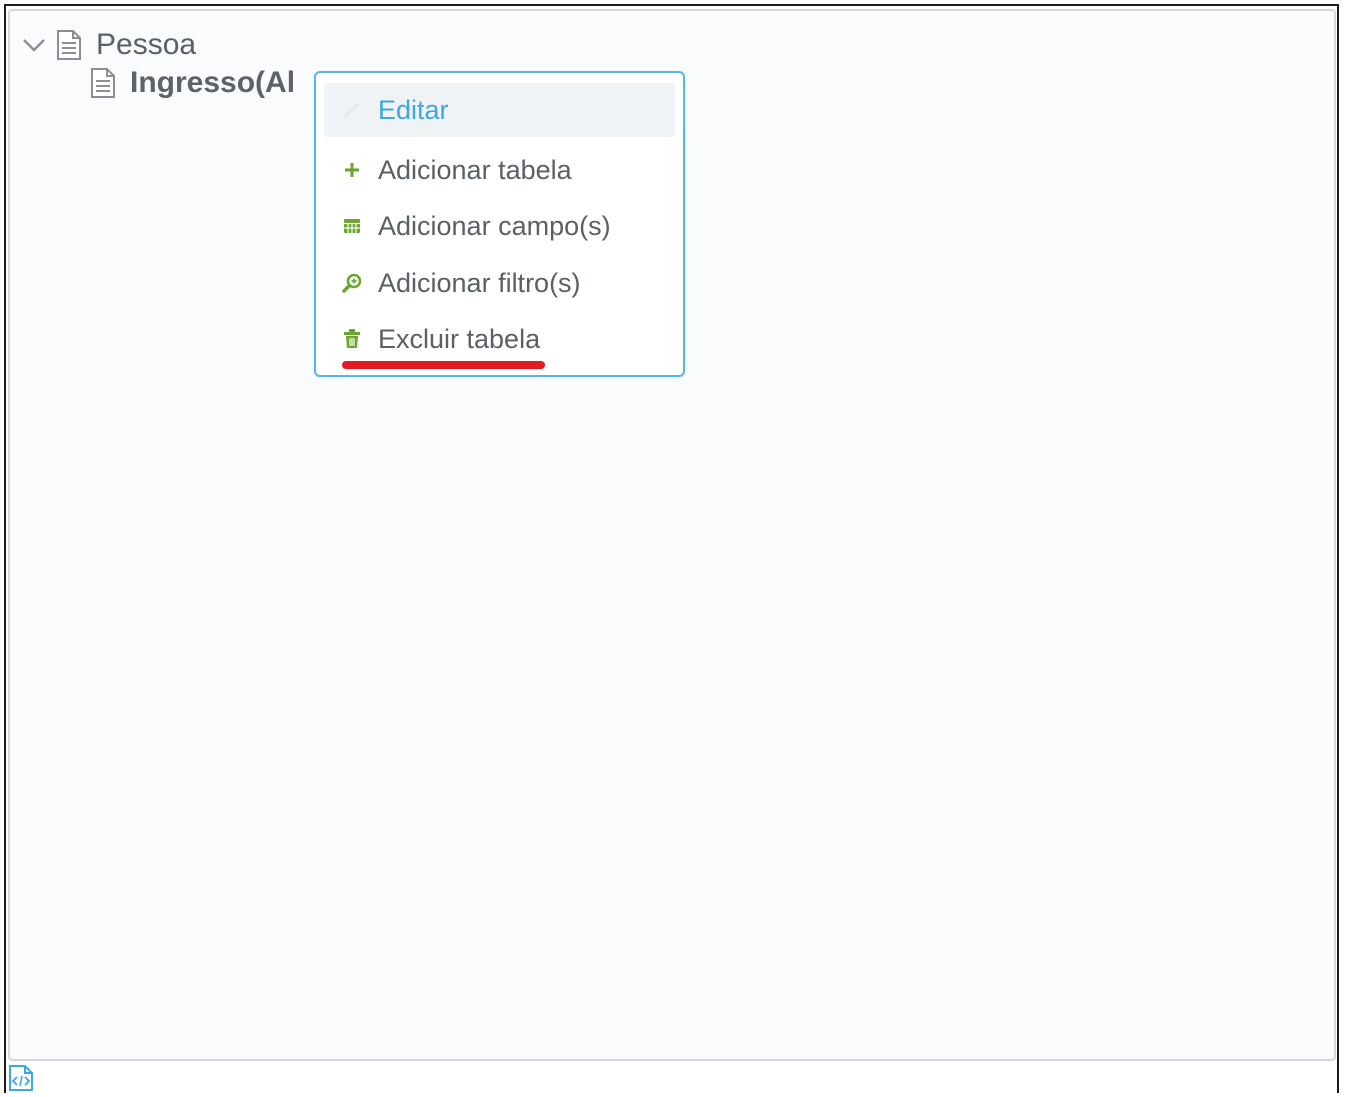 The image size is (1345, 1097). What do you see at coordinates (494, 225) in the screenshot?
I see `menu-item-label: Adicionar campo(s)` at bounding box center [494, 225].